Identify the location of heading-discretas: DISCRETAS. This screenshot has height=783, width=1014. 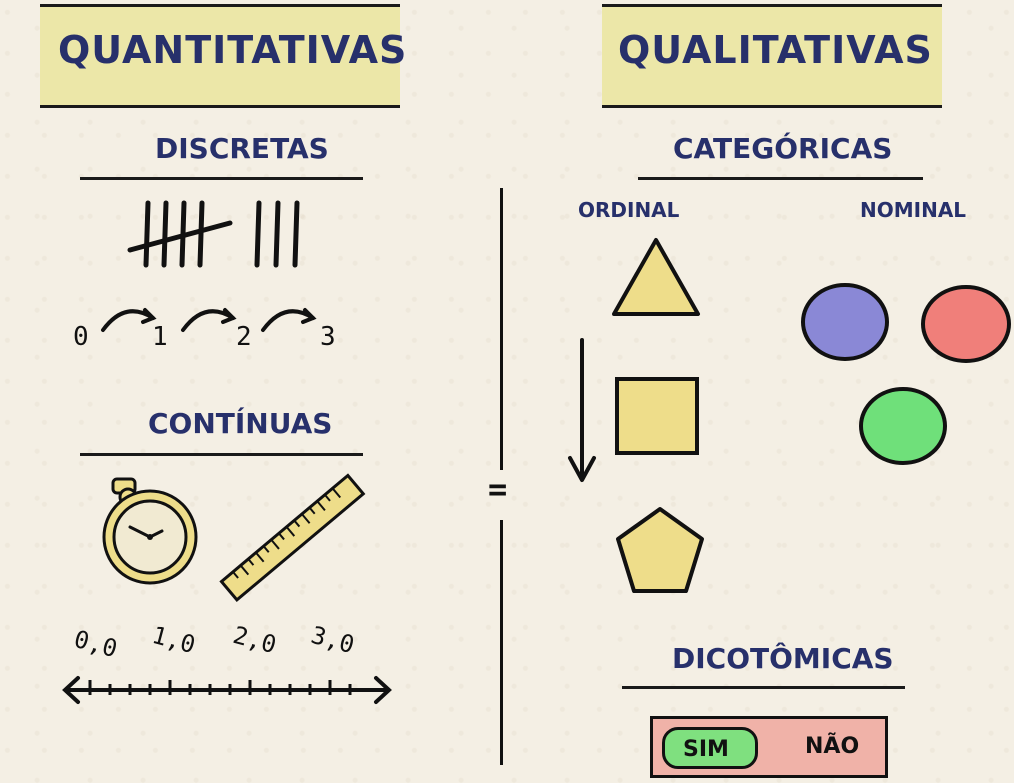
(242, 148).